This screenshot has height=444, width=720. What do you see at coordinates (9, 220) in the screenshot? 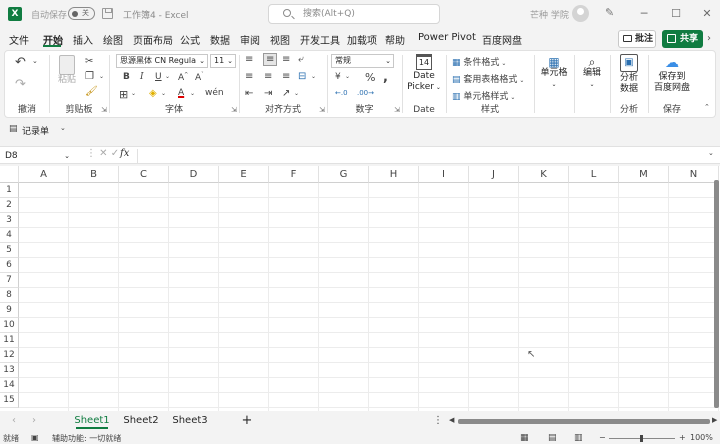
I see `row-header-3: 3` at bounding box center [9, 220].